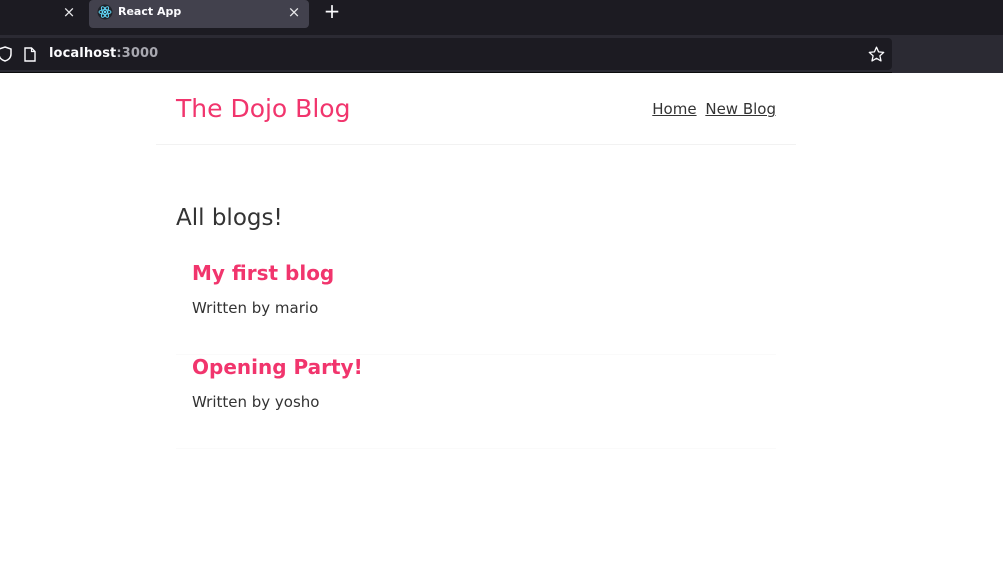 The width and height of the screenshot is (1003, 588). Describe the element at coordinates (332, 11) in the screenshot. I see `new-tab-plus-icon: +` at that location.